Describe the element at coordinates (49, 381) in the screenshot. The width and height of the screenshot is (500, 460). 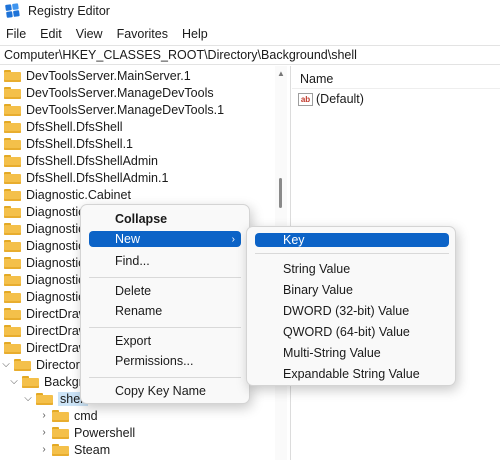
I see `tree-item-background: ⌵ Backgro` at that location.